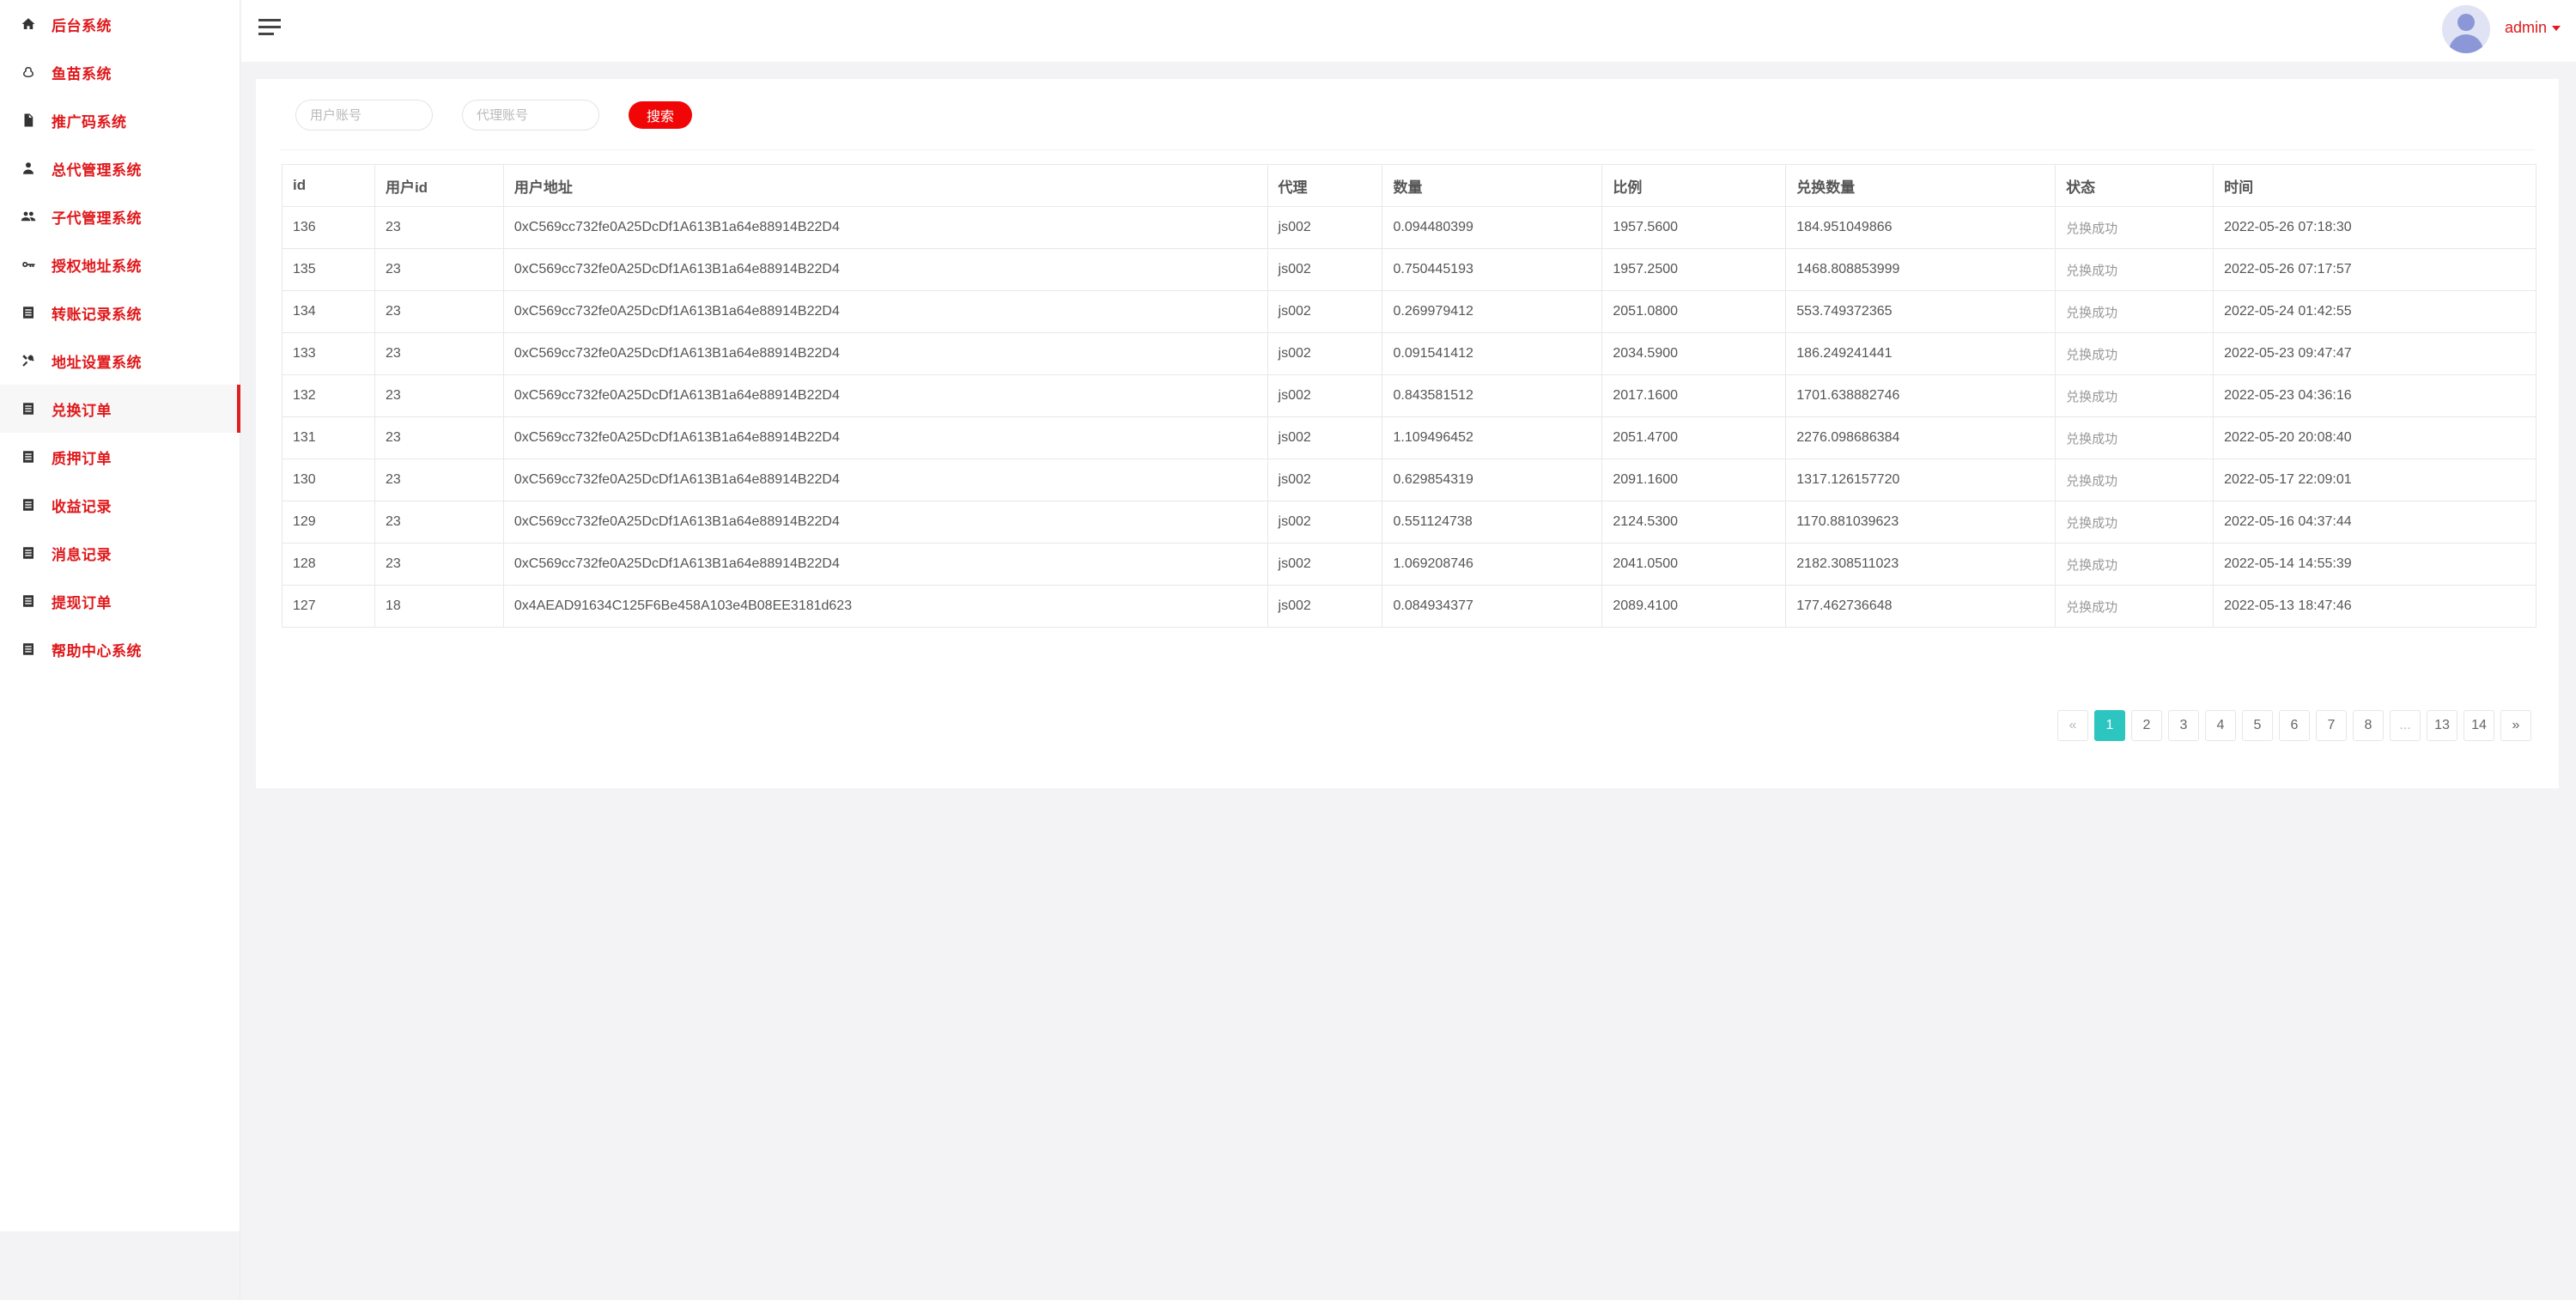 This screenshot has width=2576, height=1300. I want to click on table-cell: 127, so click(328, 606).